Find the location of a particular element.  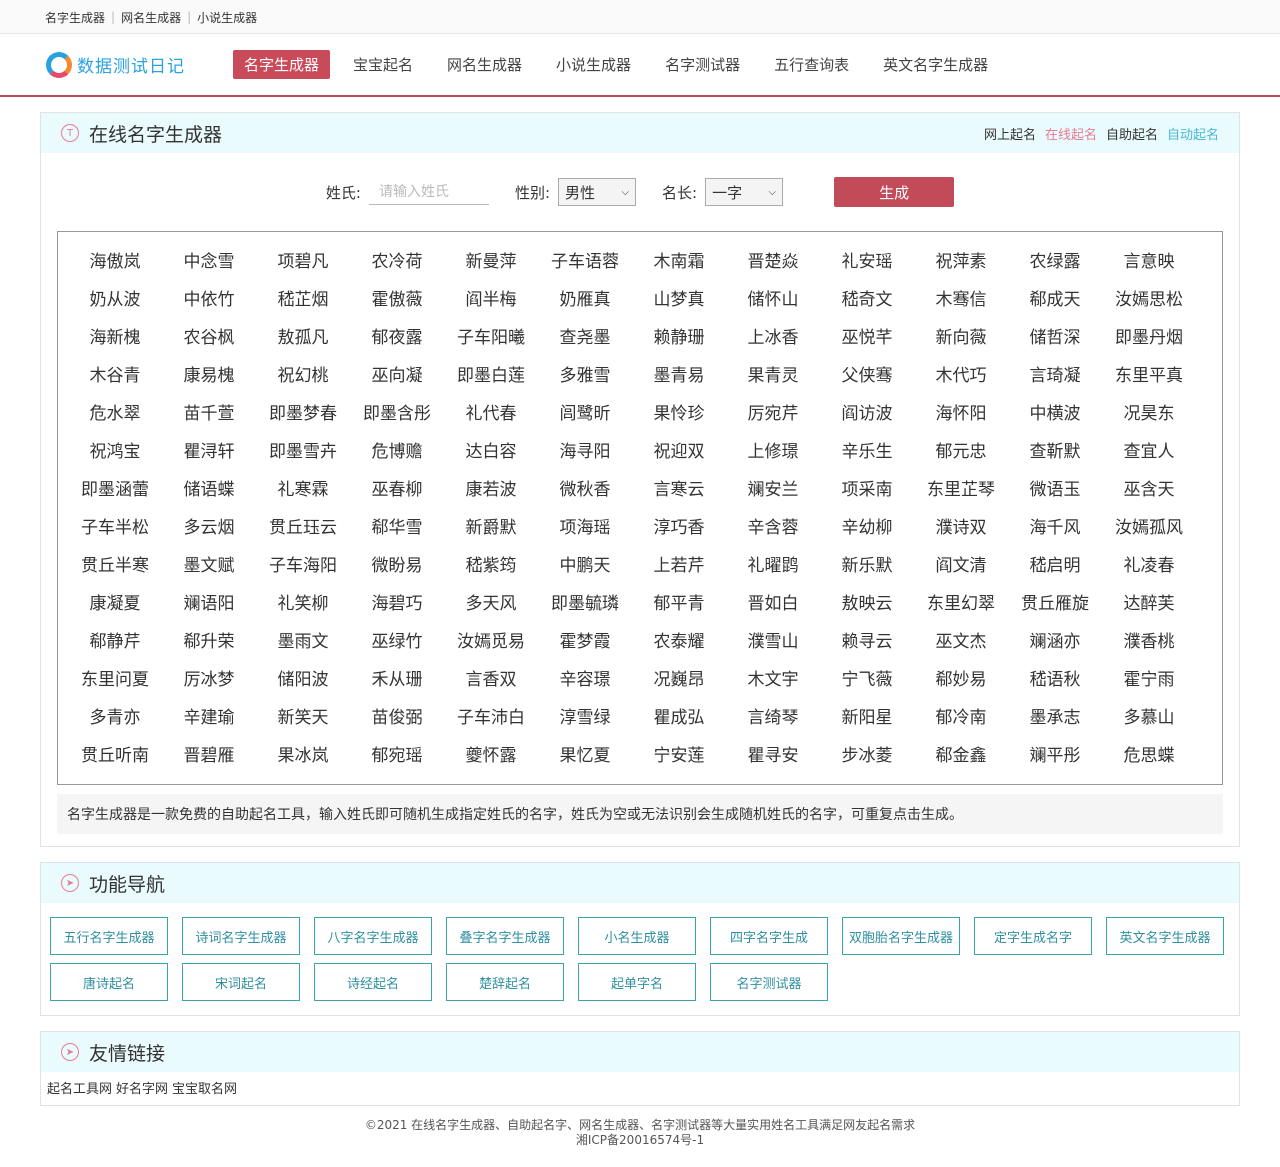

generated-name: 危思蝶 is located at coordinates (1149, 755).